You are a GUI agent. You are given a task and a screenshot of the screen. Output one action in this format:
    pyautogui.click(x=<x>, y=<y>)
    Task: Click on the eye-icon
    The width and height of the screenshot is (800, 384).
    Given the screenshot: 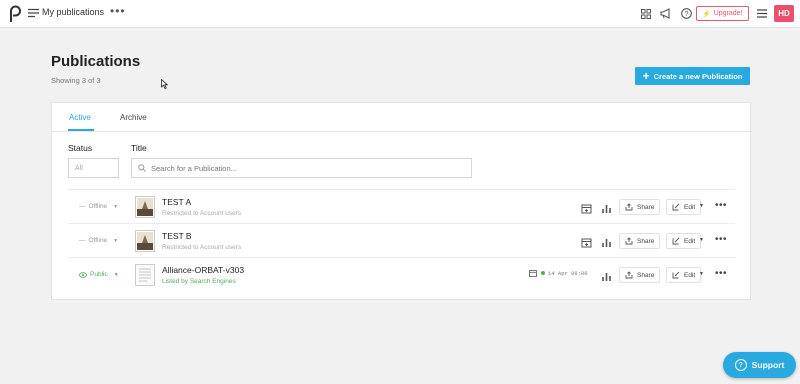 What is the action you would take?
    pyautogui.click(x=83, y=274)
    